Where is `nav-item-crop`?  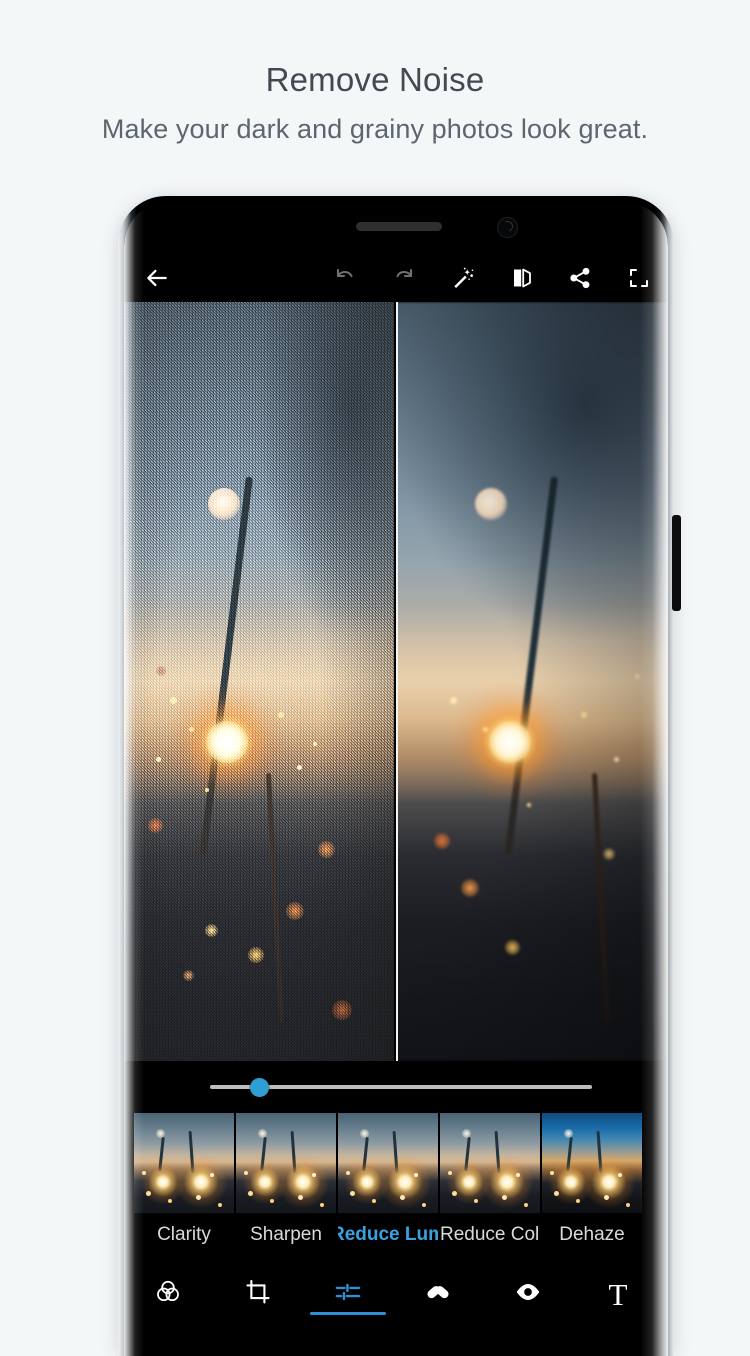
nav-item-crop is located at coordinates (258, 1294).